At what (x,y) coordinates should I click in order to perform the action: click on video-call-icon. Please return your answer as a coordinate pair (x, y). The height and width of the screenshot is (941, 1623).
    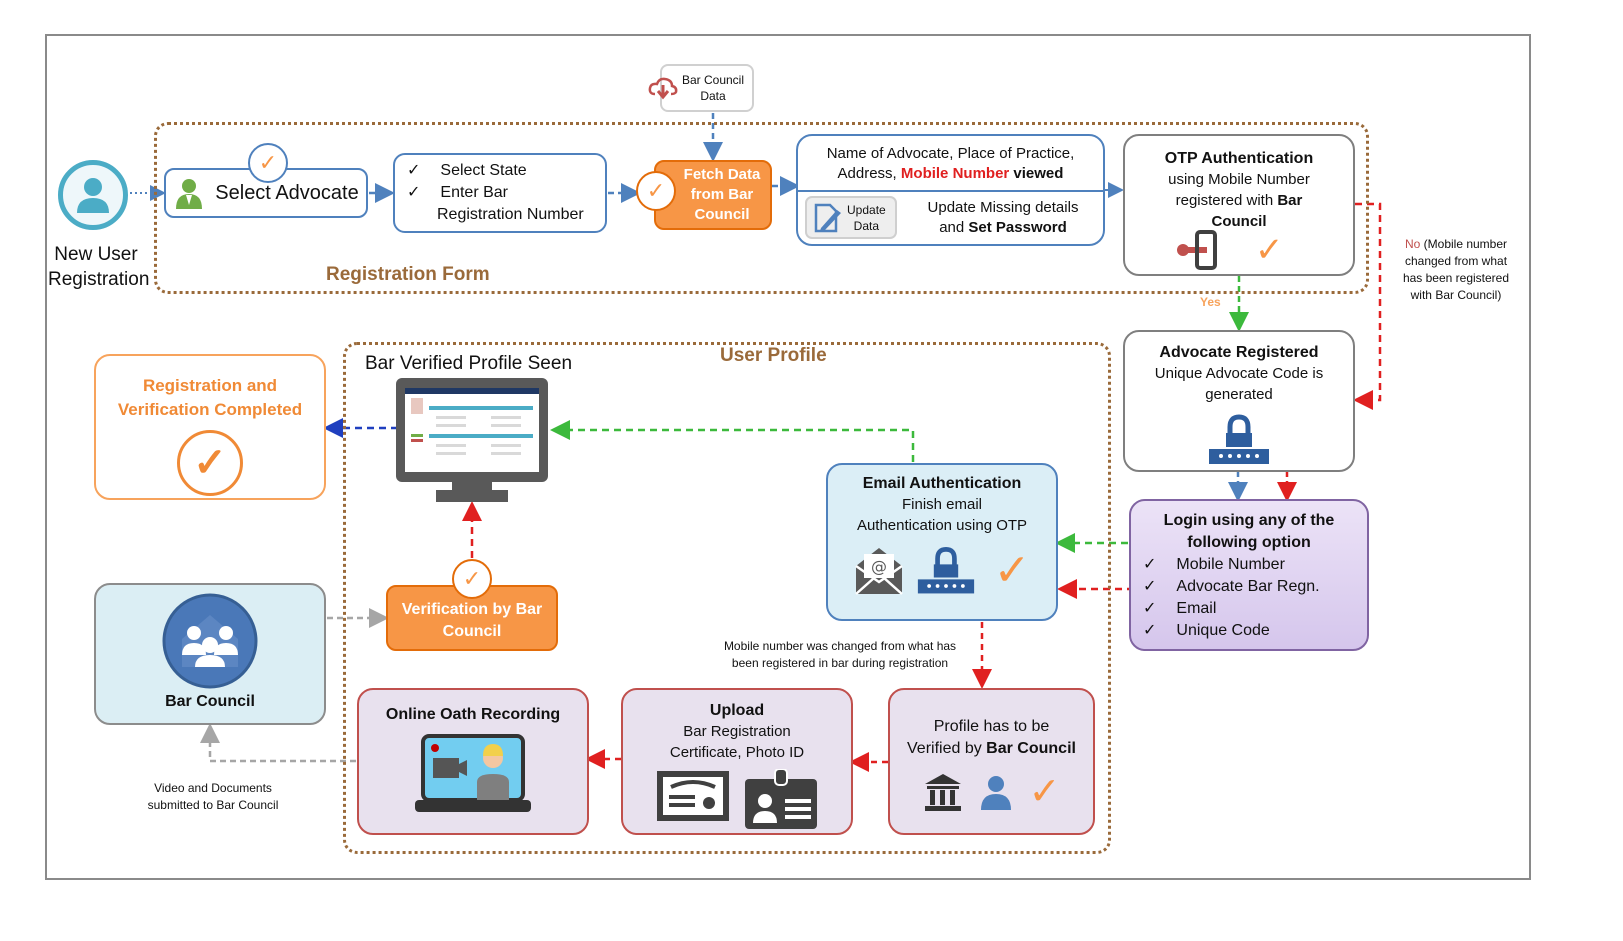
    Looking at the image, I should click on (473, 773).